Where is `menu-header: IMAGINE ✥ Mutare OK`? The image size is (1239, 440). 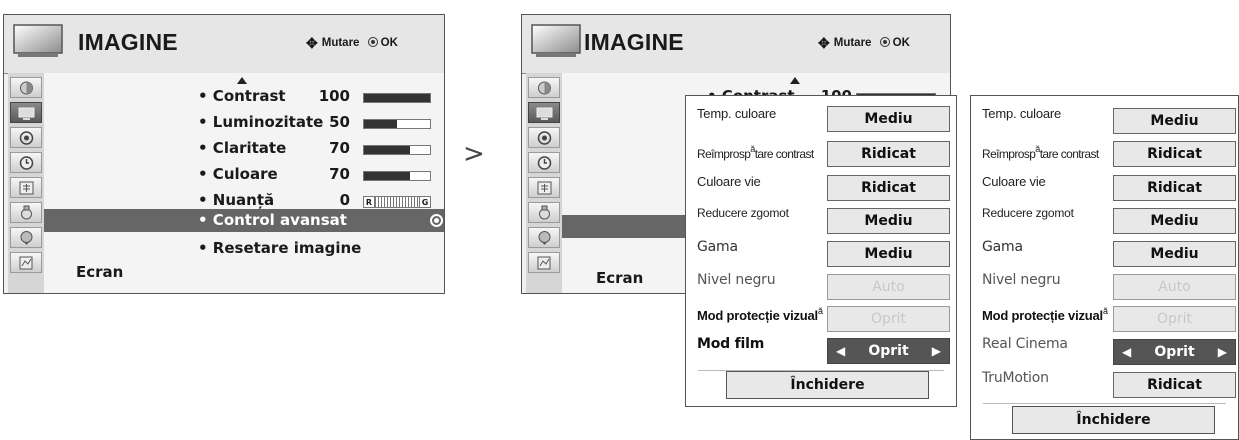 menu-header: IMAGINE ✥ Mutare OK is located at coordinates (224, 44).